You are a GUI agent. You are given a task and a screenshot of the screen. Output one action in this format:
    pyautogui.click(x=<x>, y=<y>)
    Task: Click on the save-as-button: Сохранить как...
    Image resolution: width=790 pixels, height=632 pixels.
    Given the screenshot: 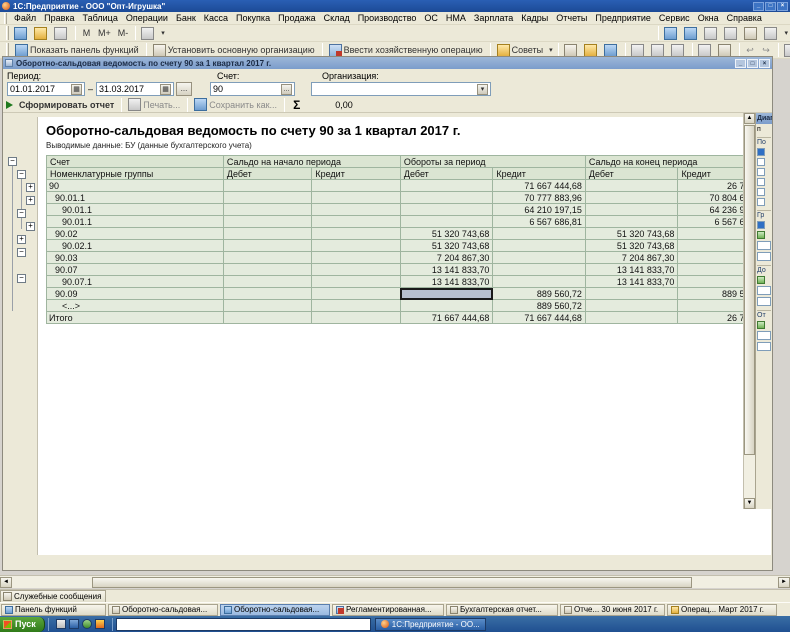 What is the action you would take?
    pyautogui.click(x=235, y=104)
    